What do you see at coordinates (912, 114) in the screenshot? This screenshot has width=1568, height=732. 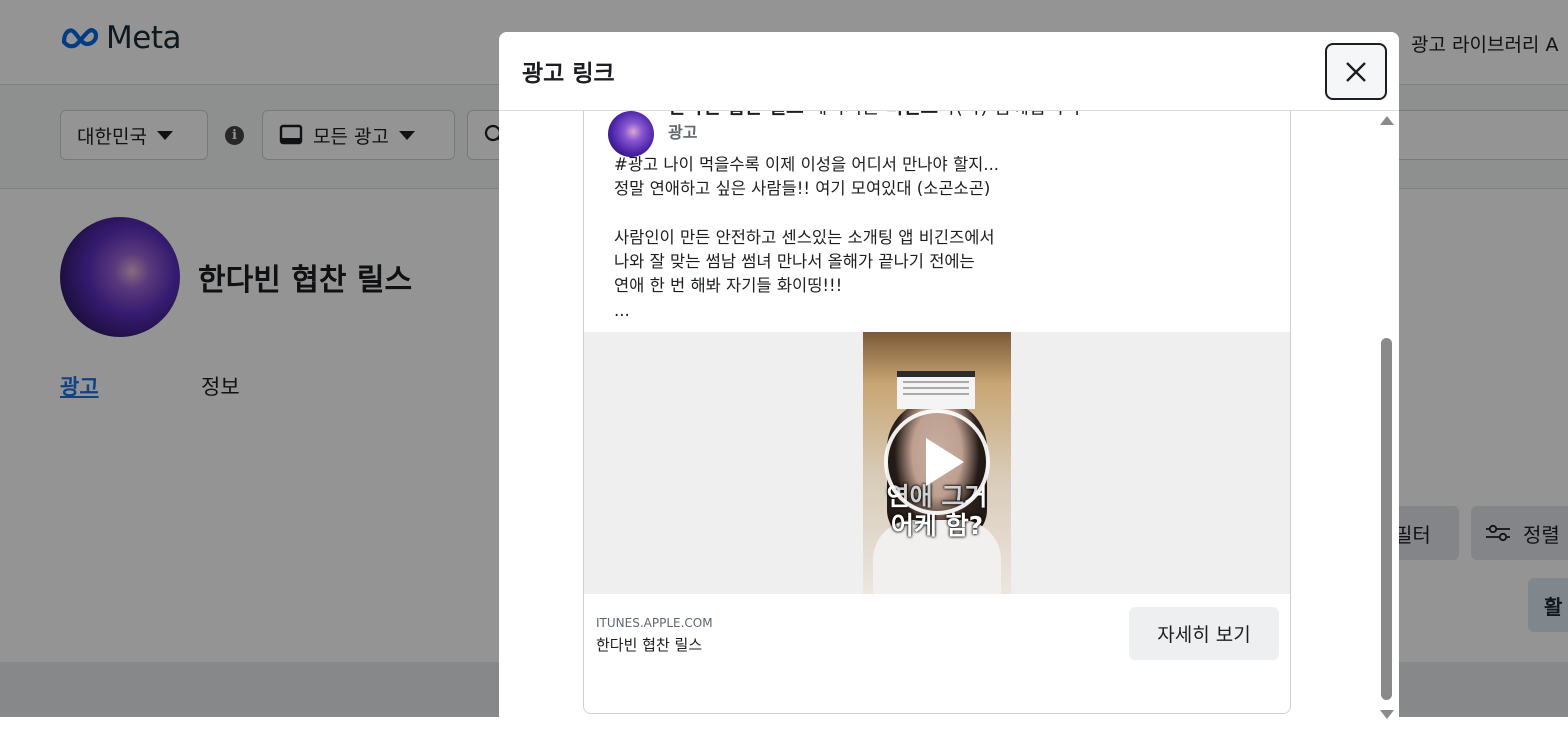 I see `partner-name: 비긴즈` at bounding box center [912, 114].